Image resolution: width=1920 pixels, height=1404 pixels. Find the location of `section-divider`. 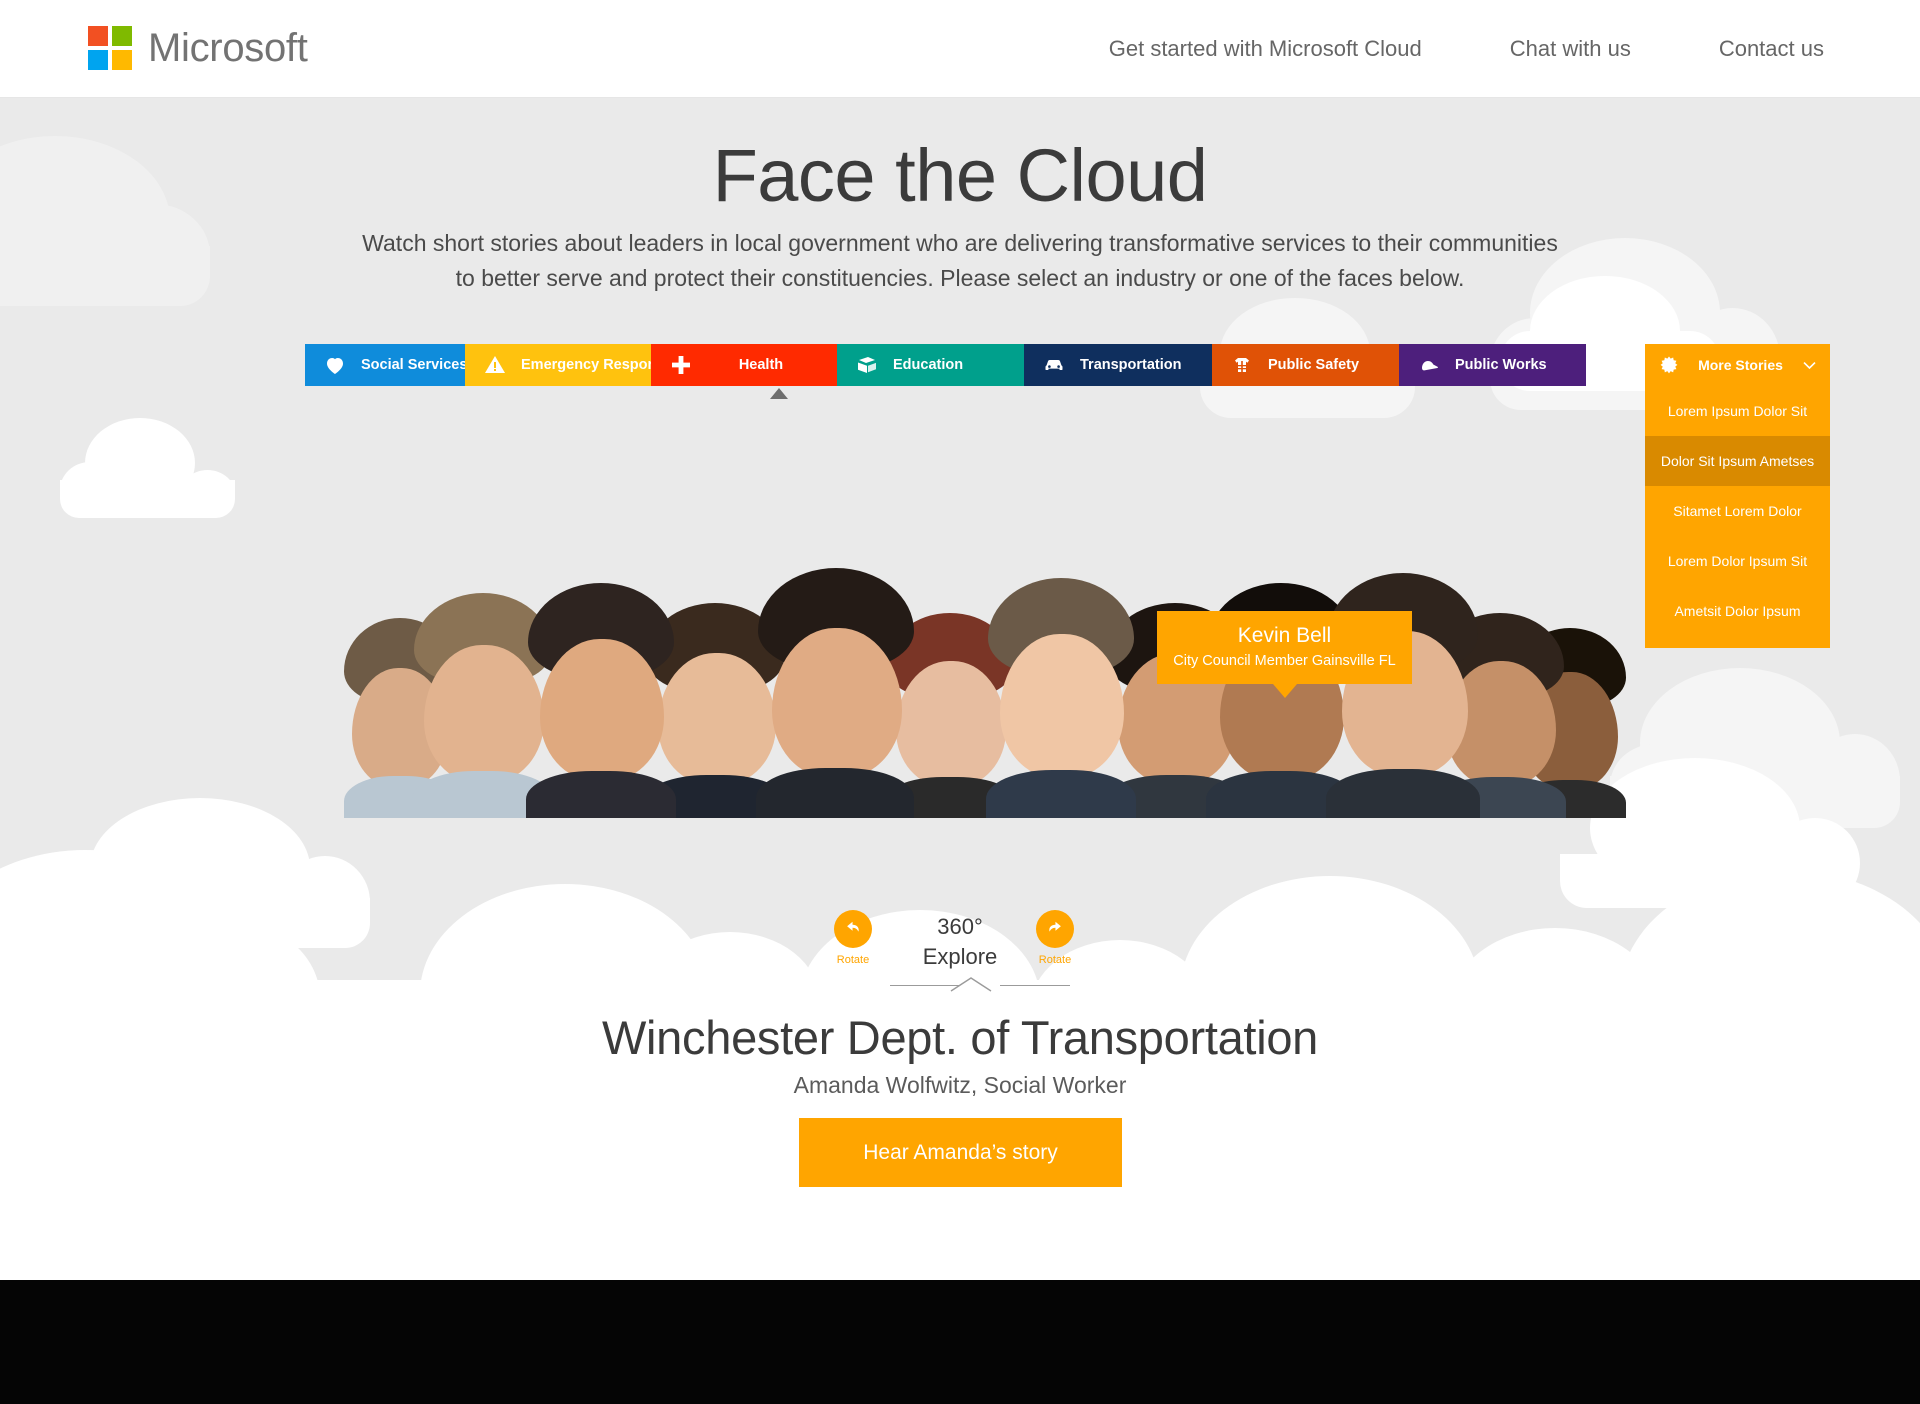

section-divider is located at coordinates (960, 985).